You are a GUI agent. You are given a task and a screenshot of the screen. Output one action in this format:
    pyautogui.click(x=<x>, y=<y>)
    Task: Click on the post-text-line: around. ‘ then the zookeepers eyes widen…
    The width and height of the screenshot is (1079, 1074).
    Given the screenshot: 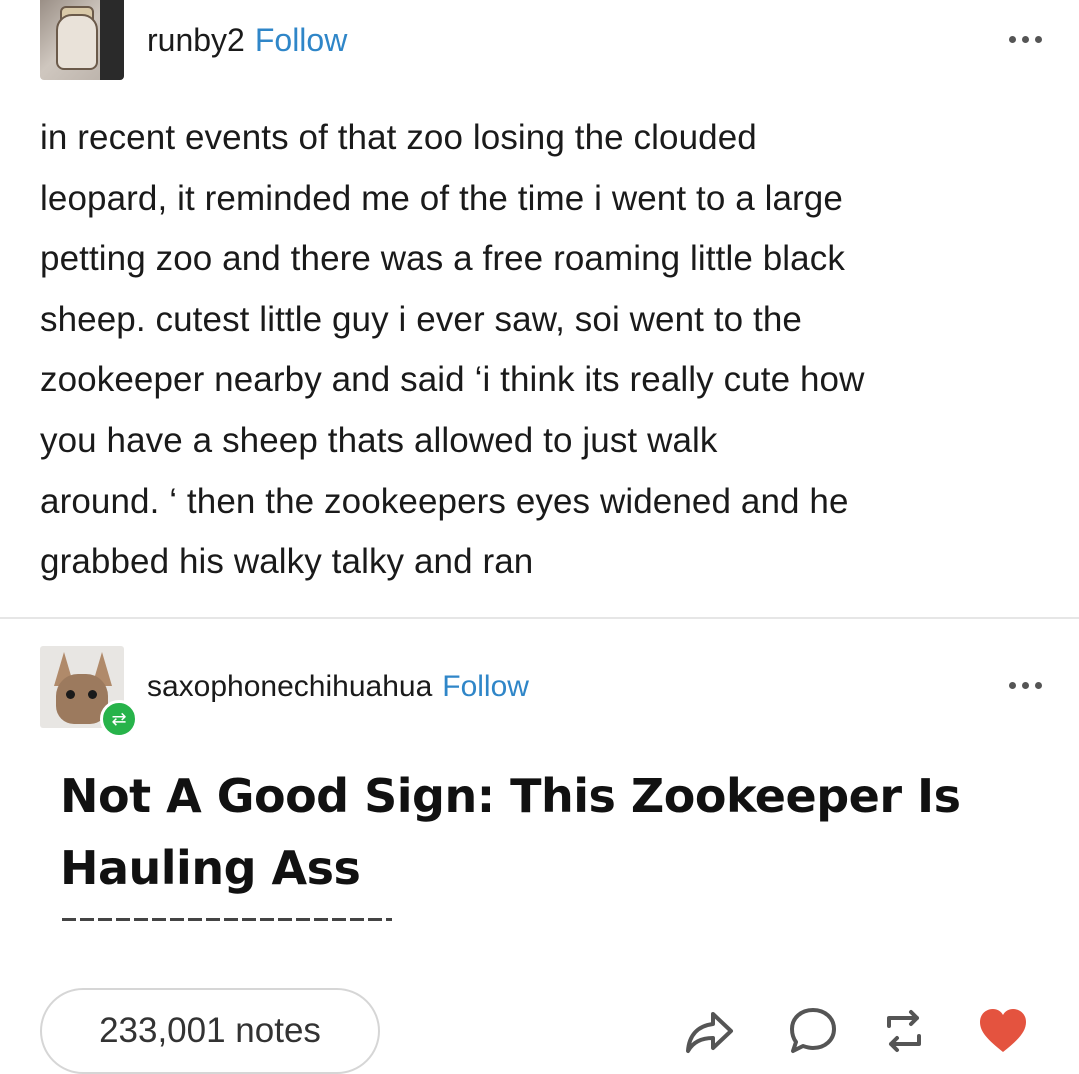 What is the action you would take?
    pyautogui.click(x=444, y=501)
    